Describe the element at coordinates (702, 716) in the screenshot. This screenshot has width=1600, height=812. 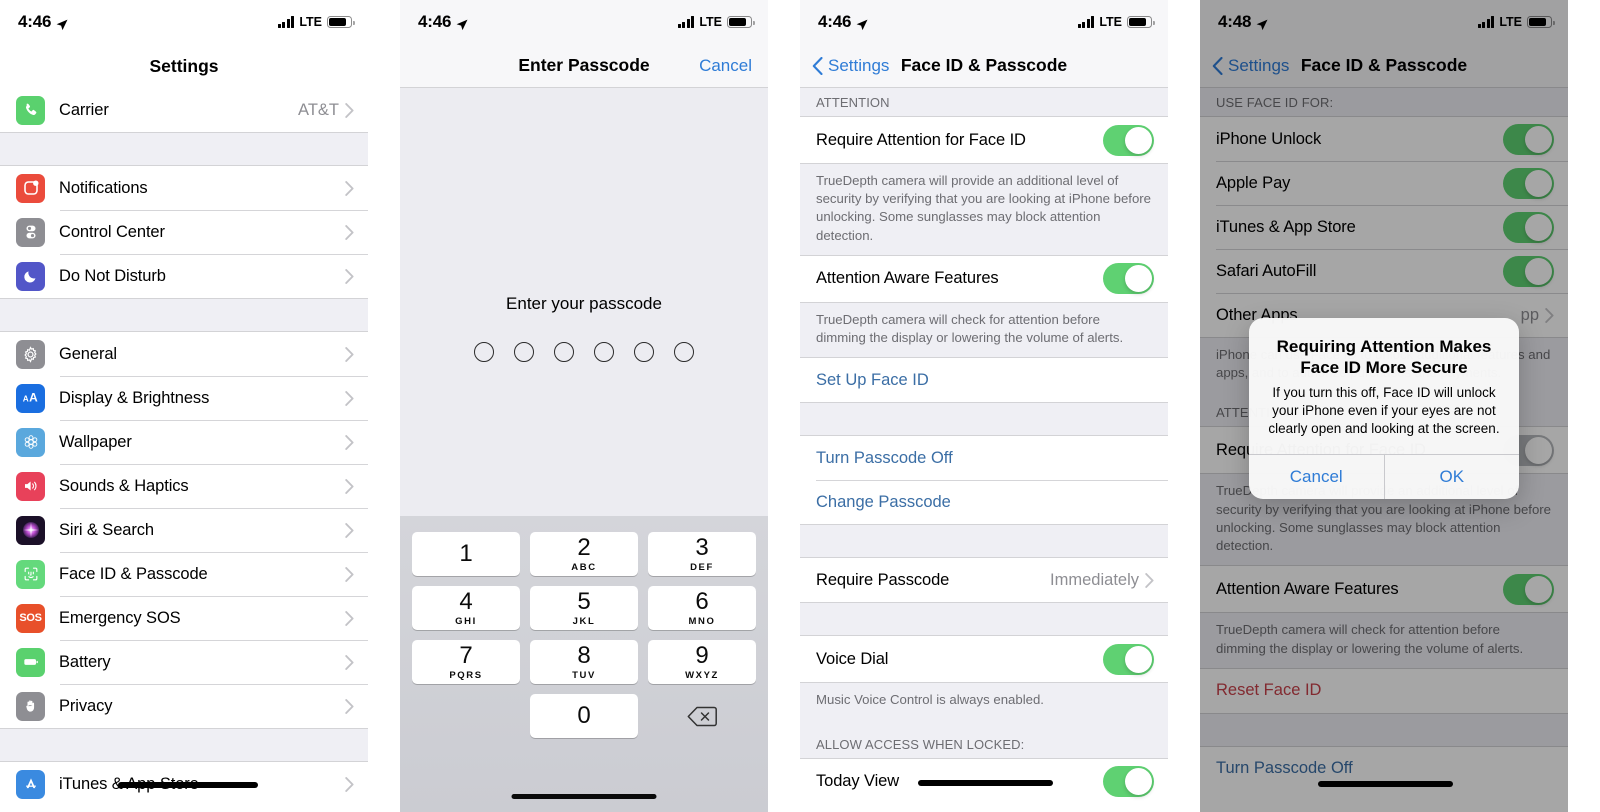
I see `delete-backspace-icon` at that location.